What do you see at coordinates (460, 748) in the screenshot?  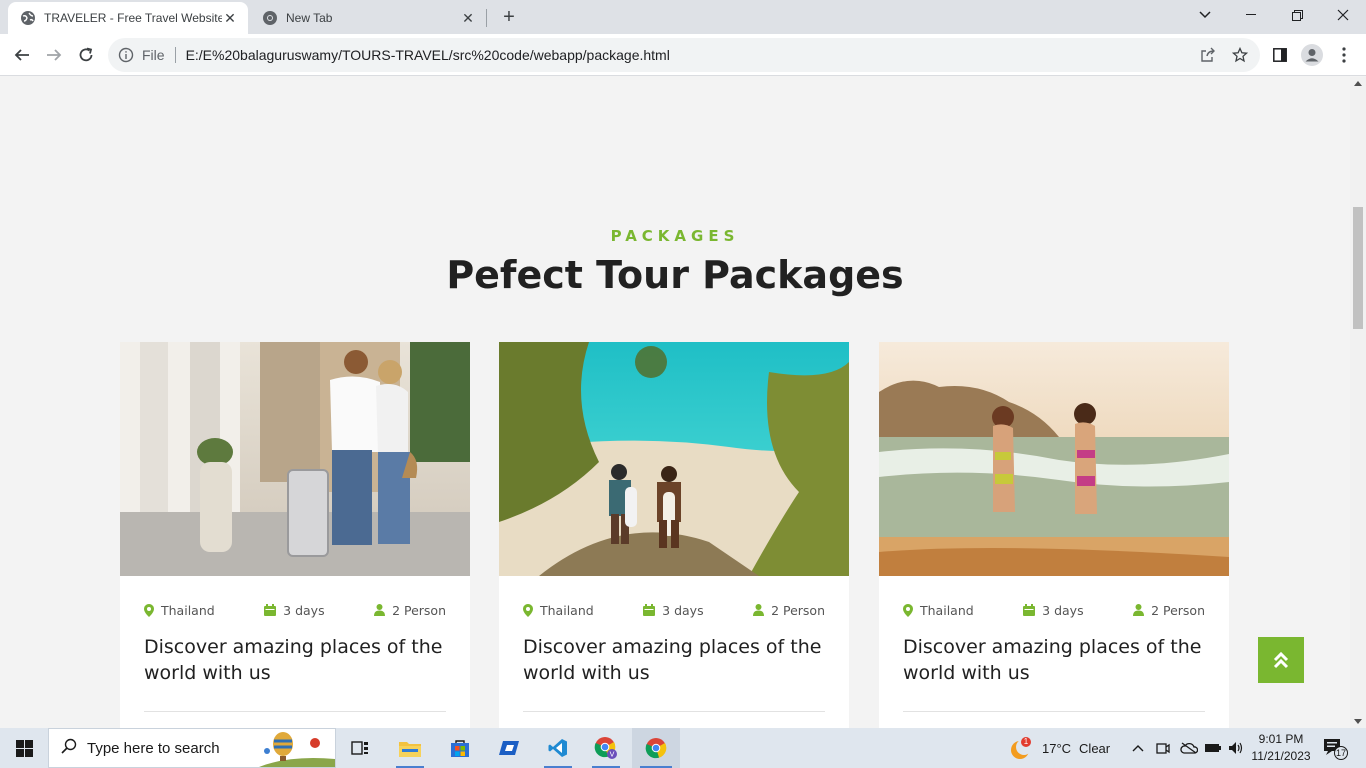 I see `microsoft-store-icon` at bounding box center [460, 748].